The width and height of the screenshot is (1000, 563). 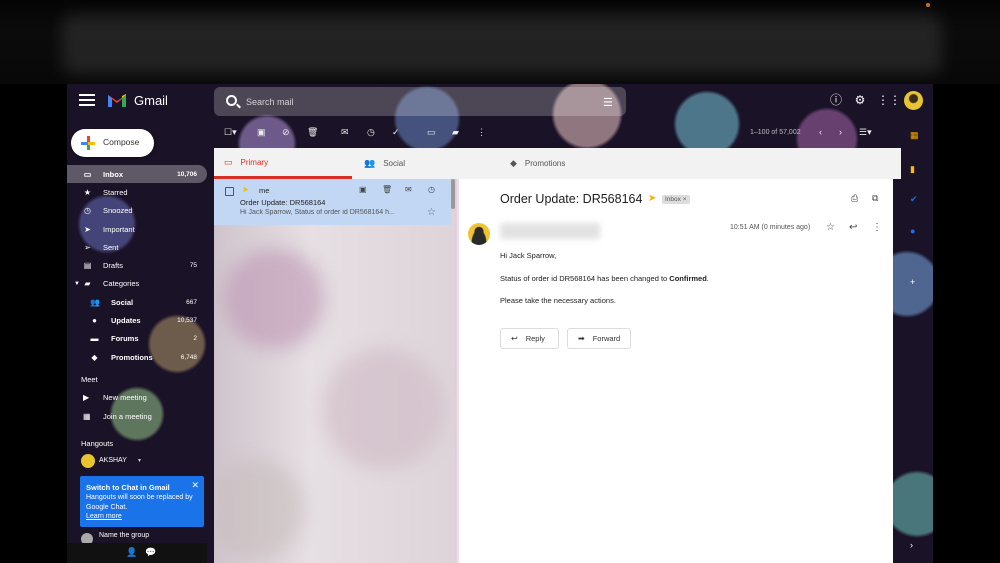 What do you see at coordinates (571, 199) in the screenshot?
I see `email-subject: Order Update: DR568164` at bounding box center [571, 199].